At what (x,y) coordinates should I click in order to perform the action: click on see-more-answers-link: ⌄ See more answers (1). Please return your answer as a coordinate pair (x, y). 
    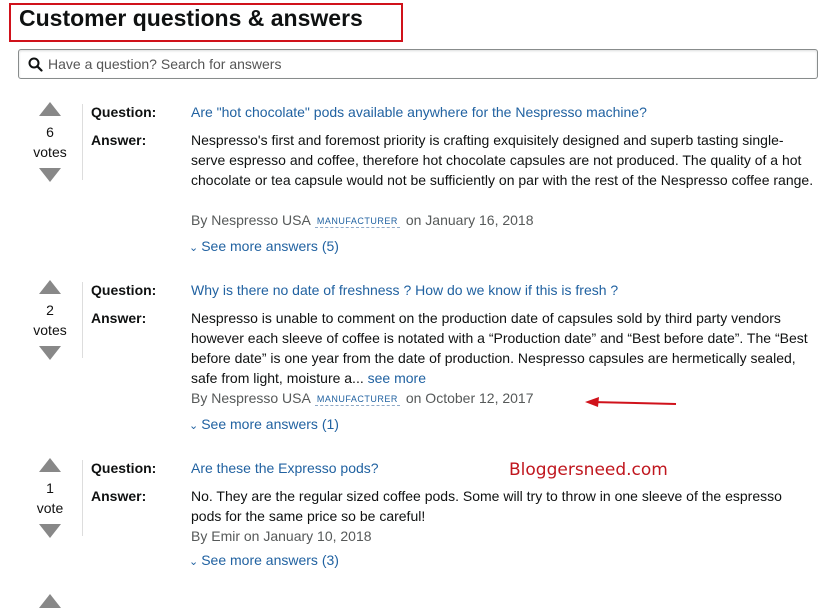
    Looking at the image, I should click on (264, 424).